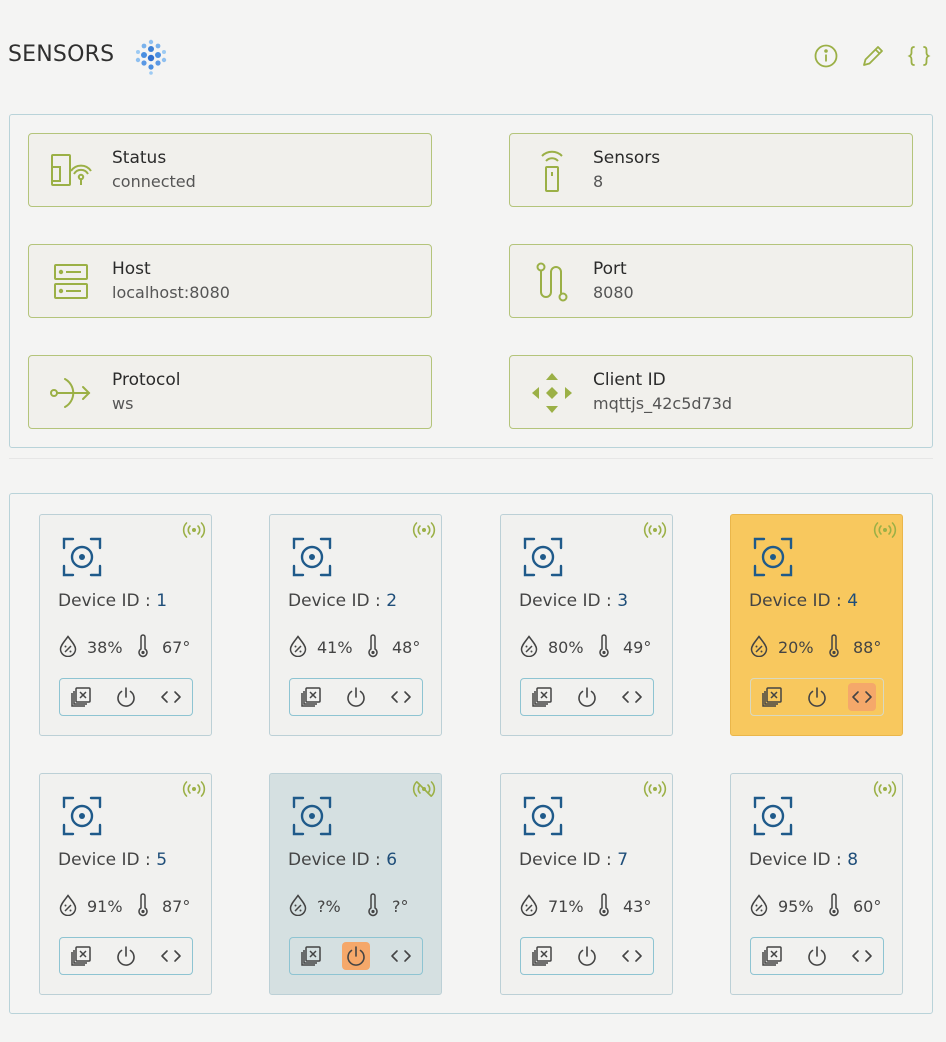  I want to click on info-button, so click(826, 56).